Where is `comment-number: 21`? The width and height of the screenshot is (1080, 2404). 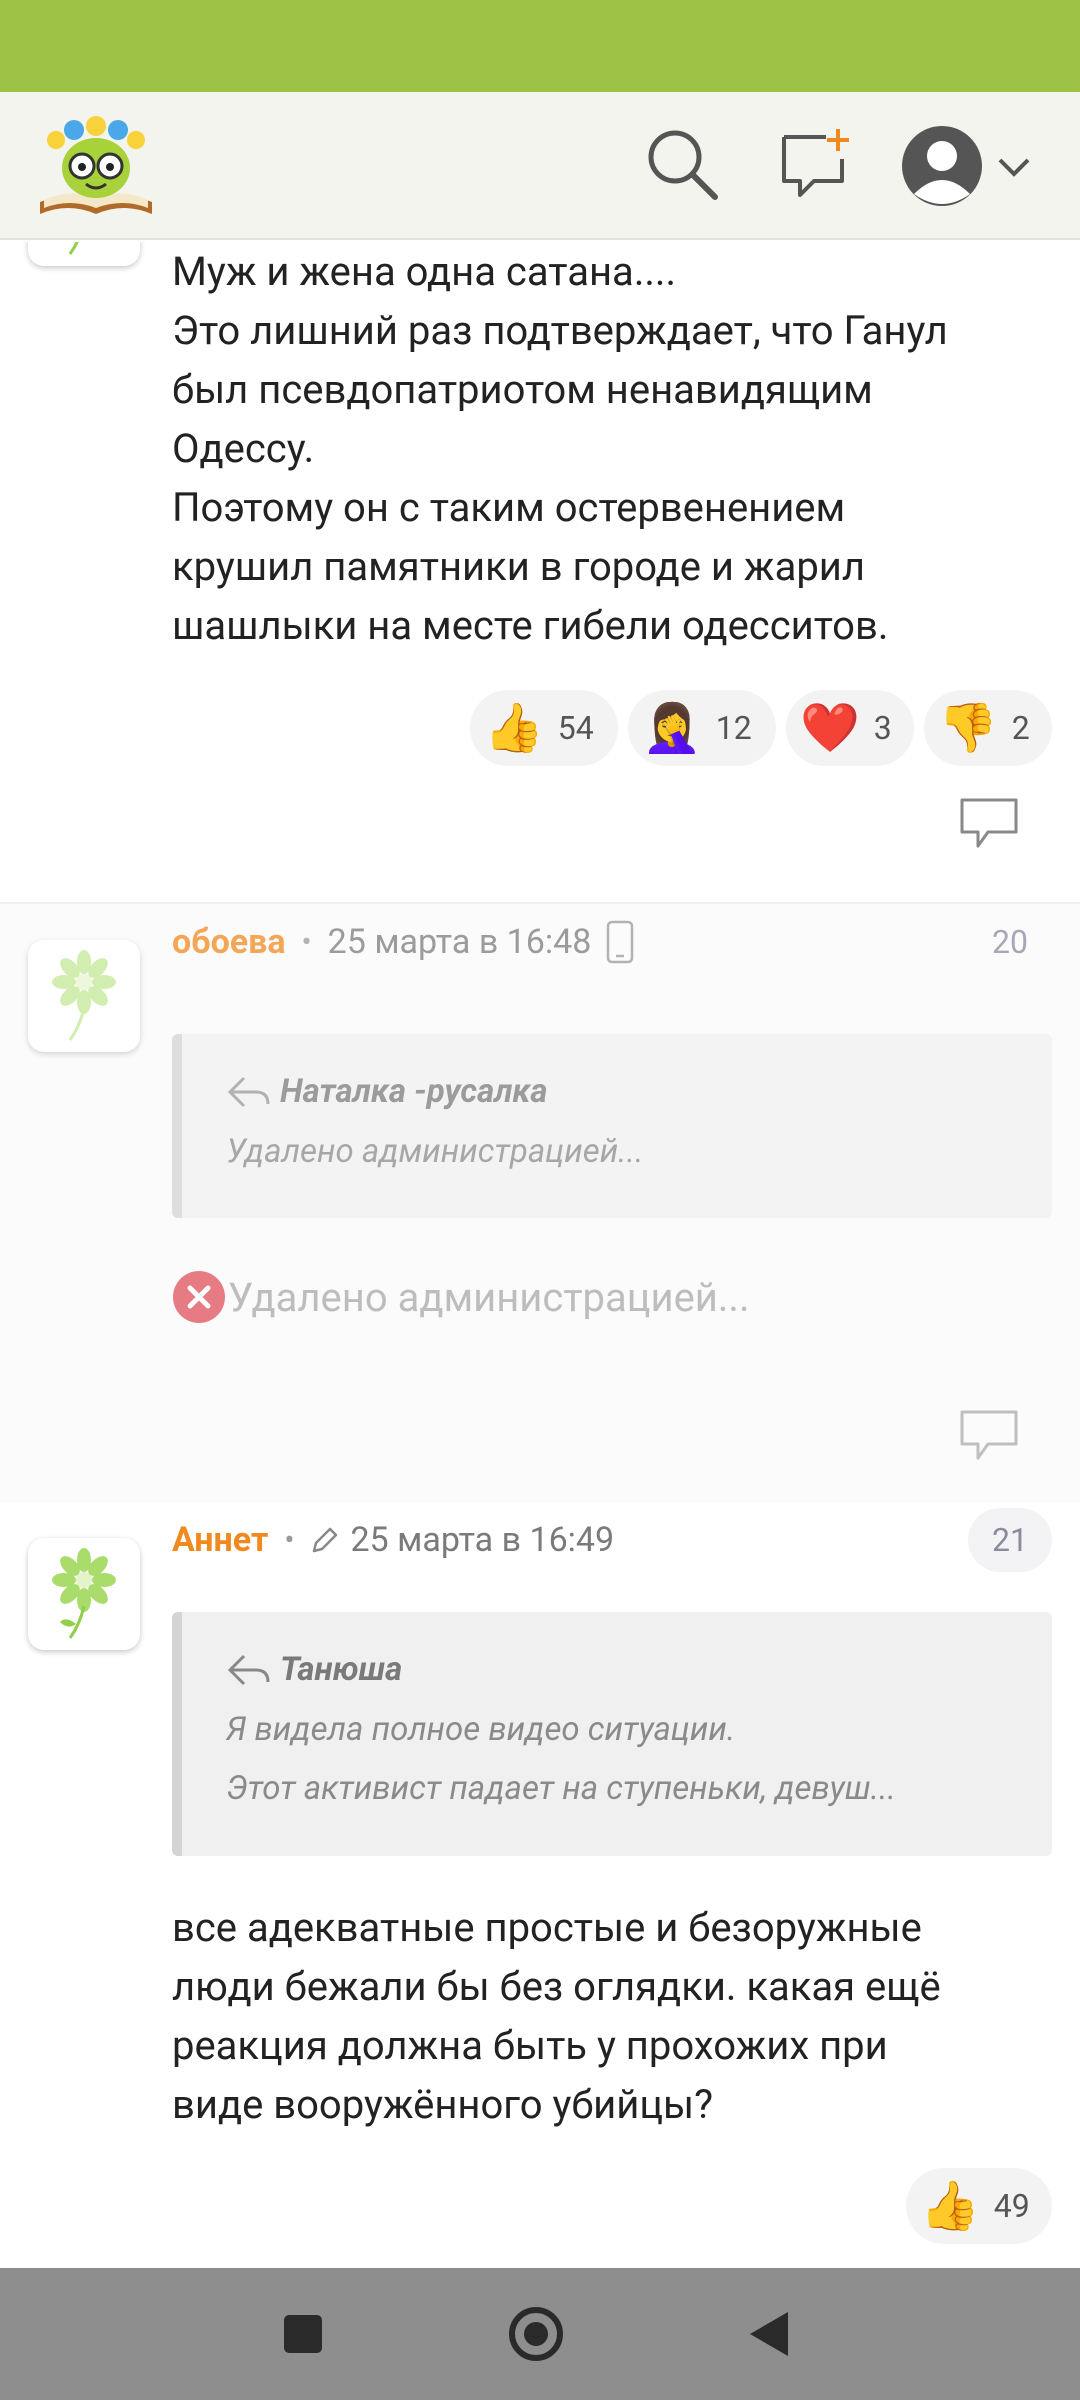
comment-number: 21 is located at coordinates (1010, 1540).